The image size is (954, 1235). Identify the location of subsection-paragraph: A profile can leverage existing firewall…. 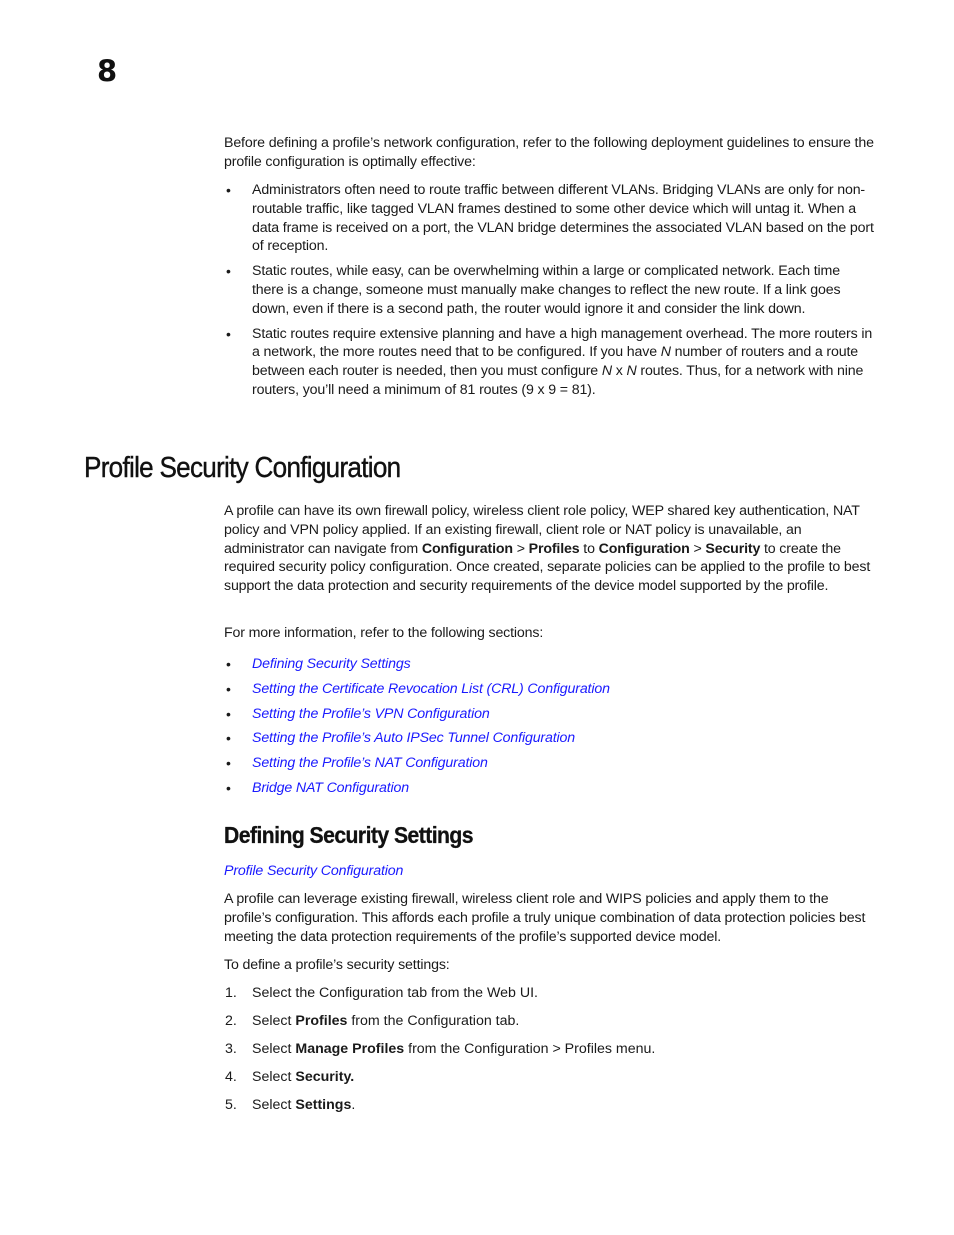
(545, 918).